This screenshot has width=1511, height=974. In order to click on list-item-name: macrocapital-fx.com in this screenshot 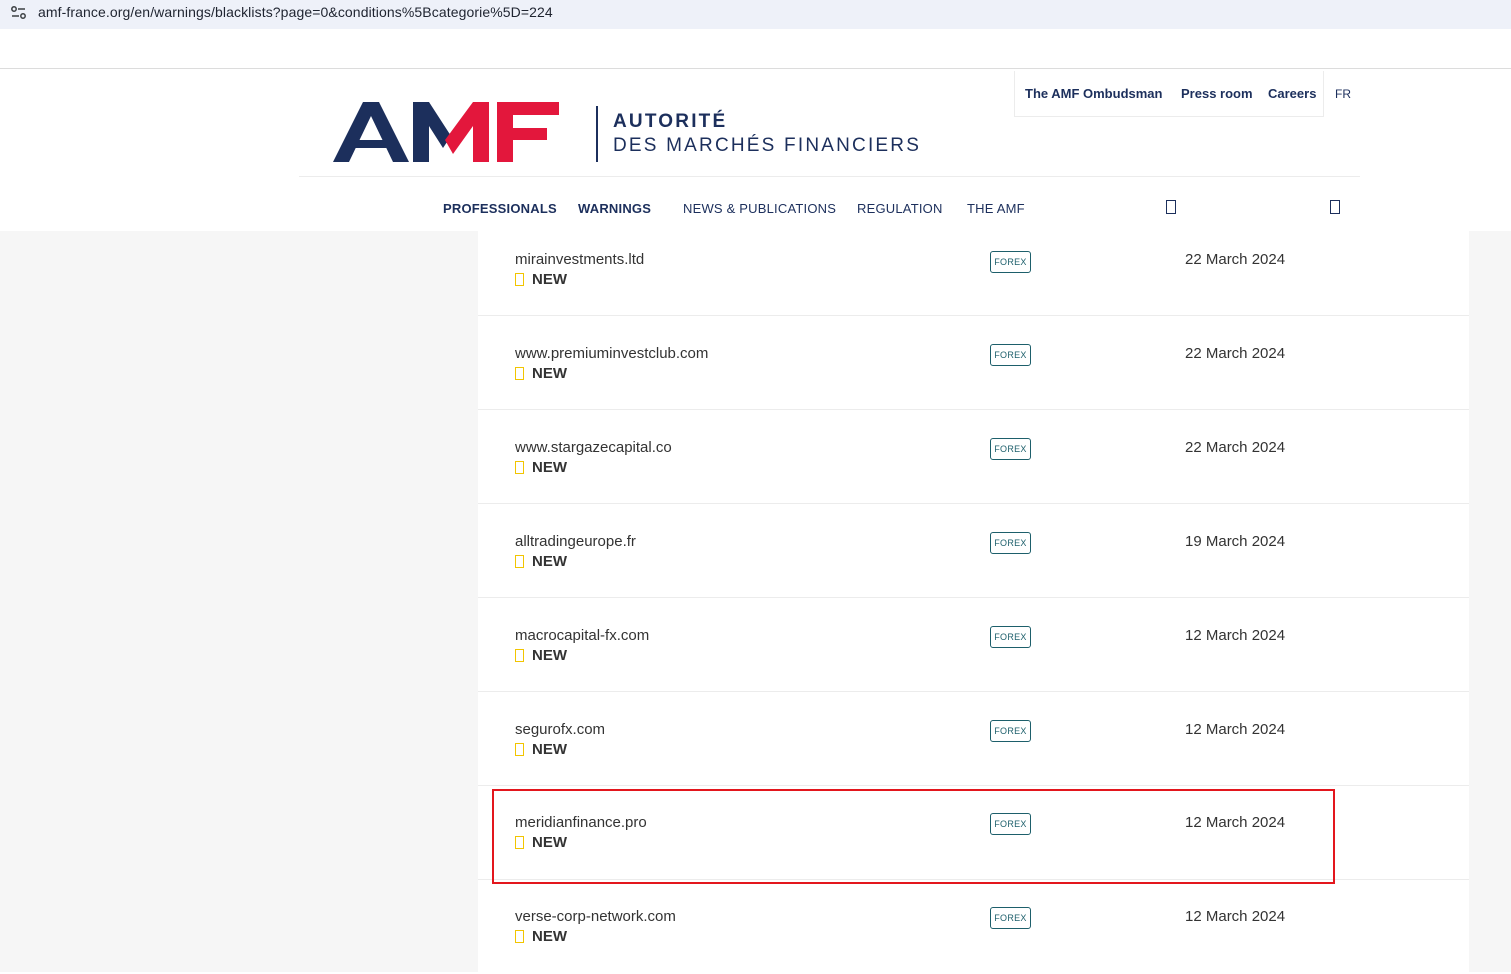, I will do `click(582, 635)`.